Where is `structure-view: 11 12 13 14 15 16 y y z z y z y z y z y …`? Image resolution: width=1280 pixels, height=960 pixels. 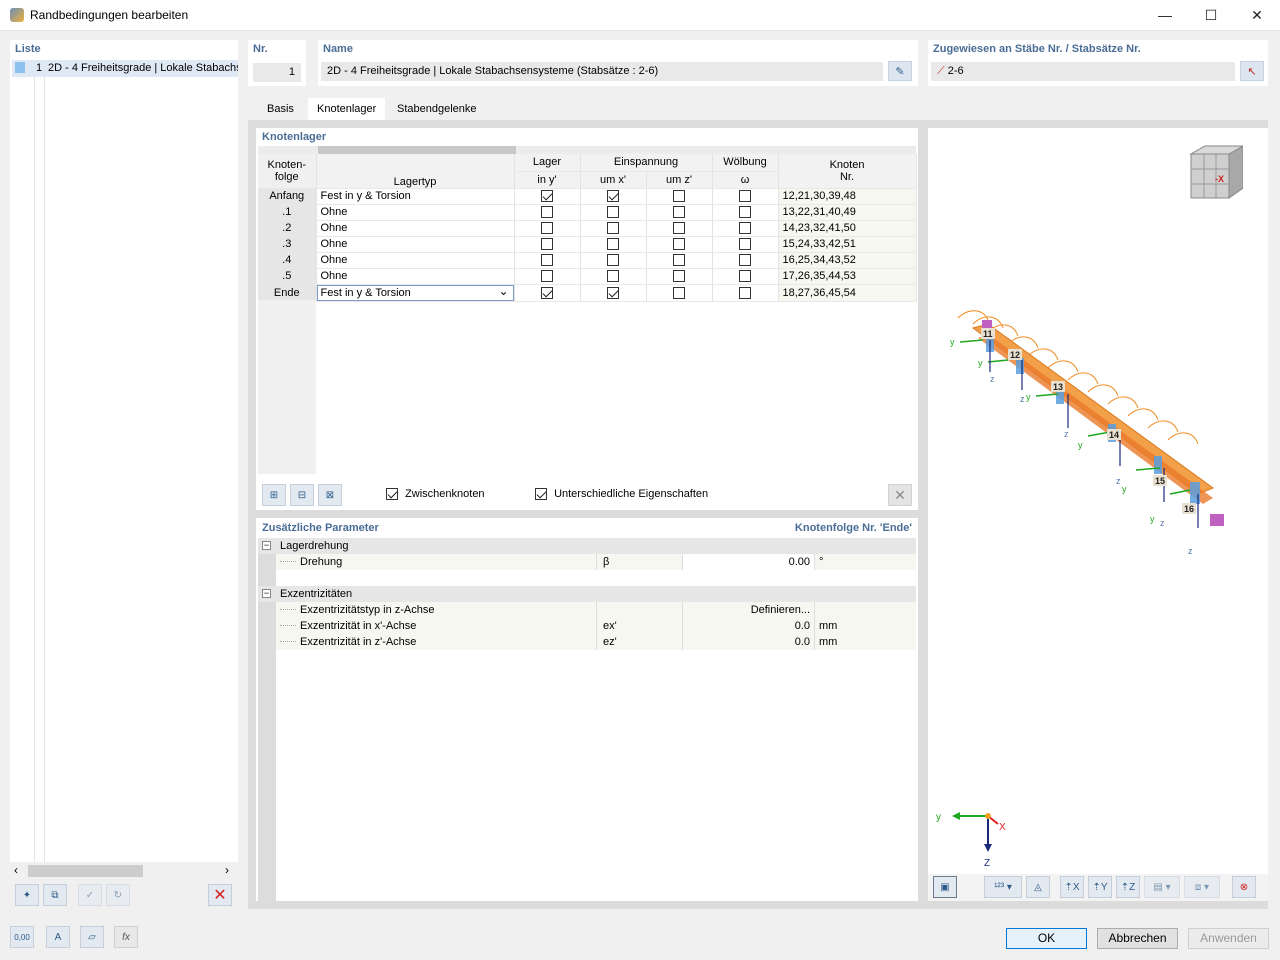 structure-view: 11 12 13 14 15 16 y y z z y z y z y z y … is located at coordinates (1098, 433).